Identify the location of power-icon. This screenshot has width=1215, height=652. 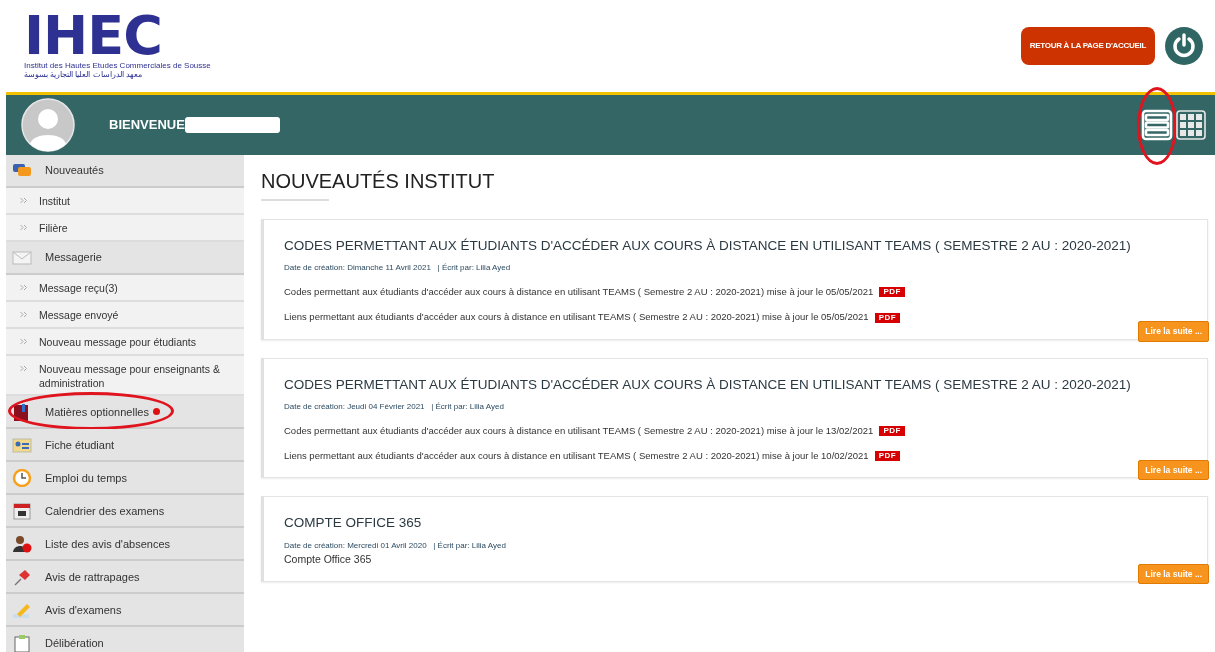
(1184, 46).